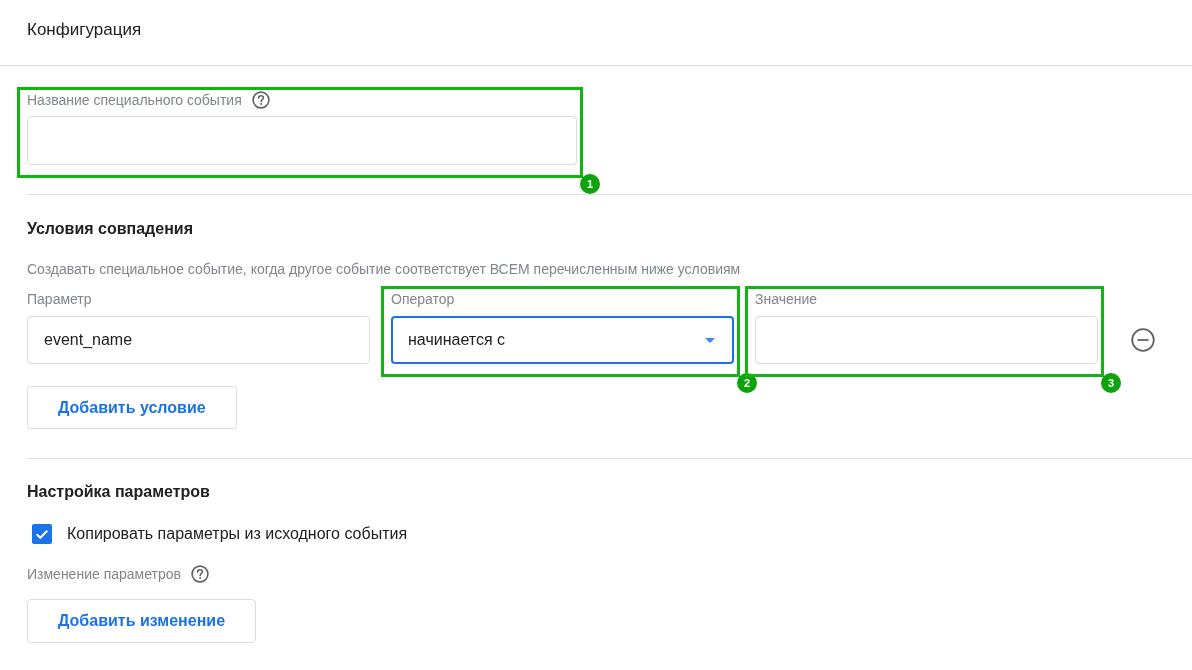  What do you see at coordinates (1111, 383) in the screenshot?
I see `callout-number: 3` at bounding box center [1111, 383].